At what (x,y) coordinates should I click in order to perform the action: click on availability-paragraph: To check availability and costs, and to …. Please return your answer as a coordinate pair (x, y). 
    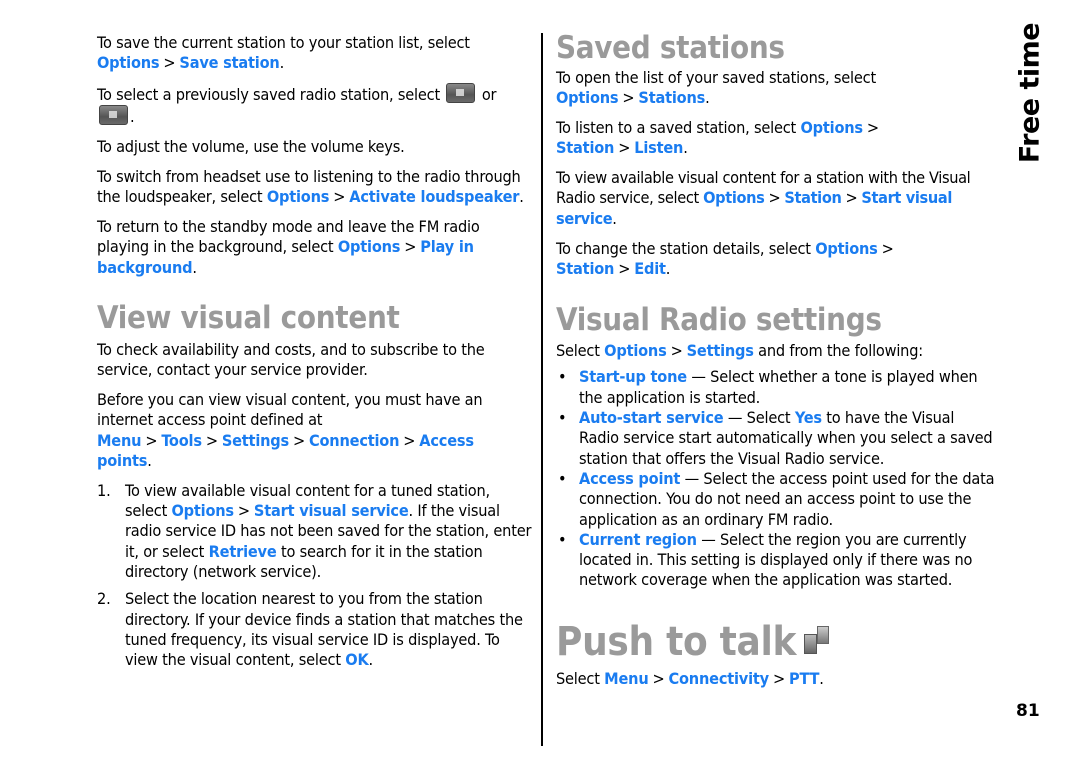
    Looking at the image, I should click on (291, 359).